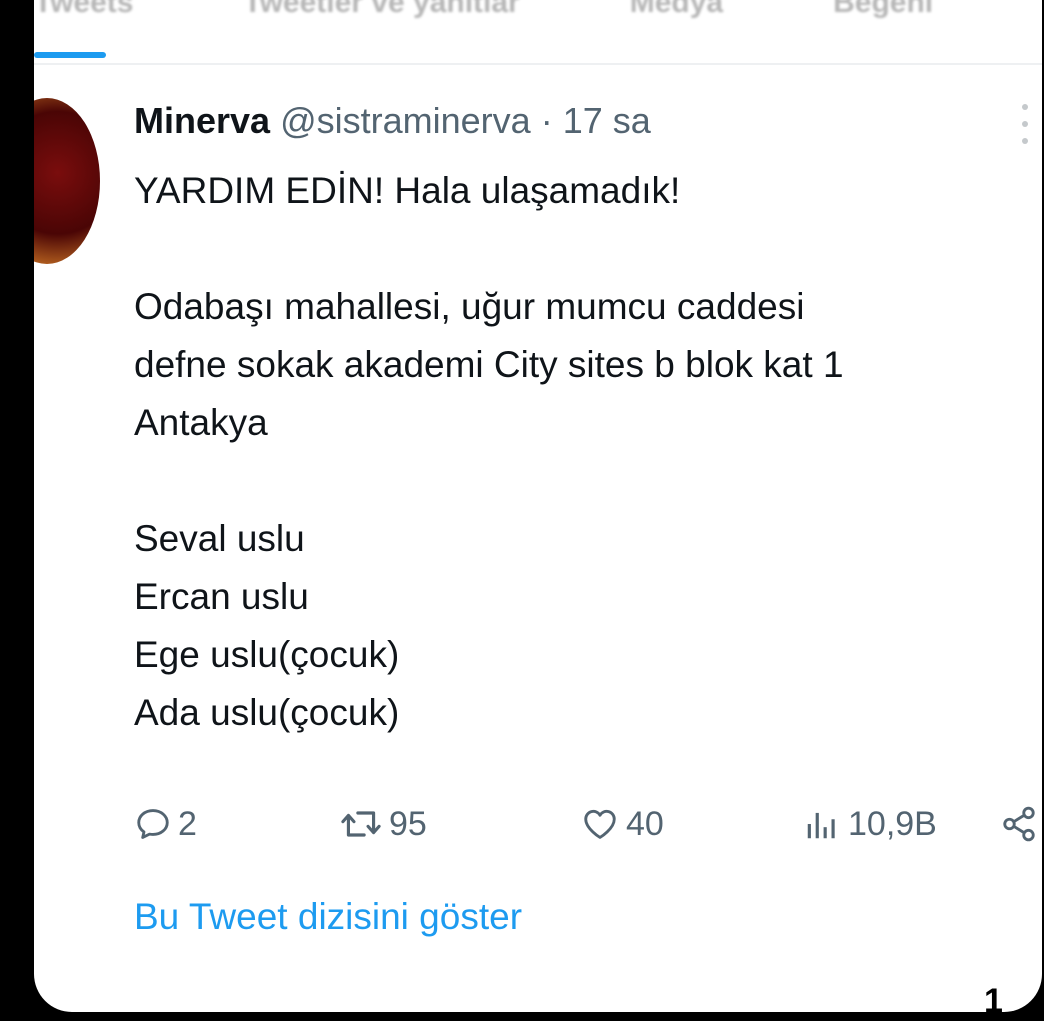 The width and height of the screenshot is (1044, 1021). What do you see at coordinates (381, 9) in the screenshot?
I see `tab-replies: Tweetler ve yanıtlar` at bounding box center [381, 9].